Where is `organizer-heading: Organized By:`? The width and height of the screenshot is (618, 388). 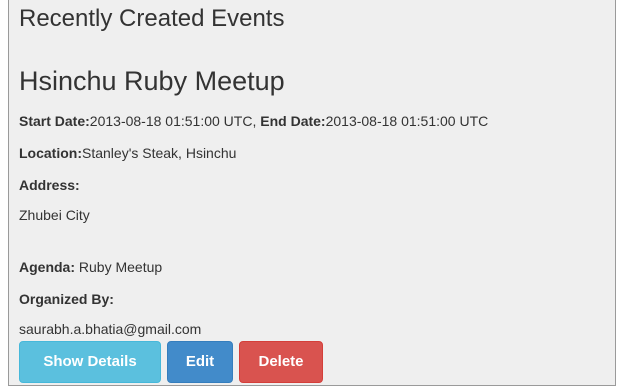 organizer-heading: Organized By: is located at coordinates (66, 299).